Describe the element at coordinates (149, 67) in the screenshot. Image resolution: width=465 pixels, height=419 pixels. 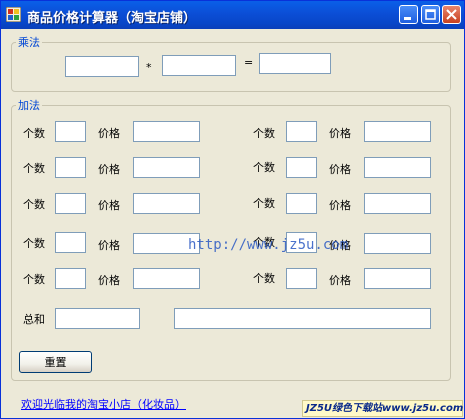
I see `multiply-operator: *` at that location.